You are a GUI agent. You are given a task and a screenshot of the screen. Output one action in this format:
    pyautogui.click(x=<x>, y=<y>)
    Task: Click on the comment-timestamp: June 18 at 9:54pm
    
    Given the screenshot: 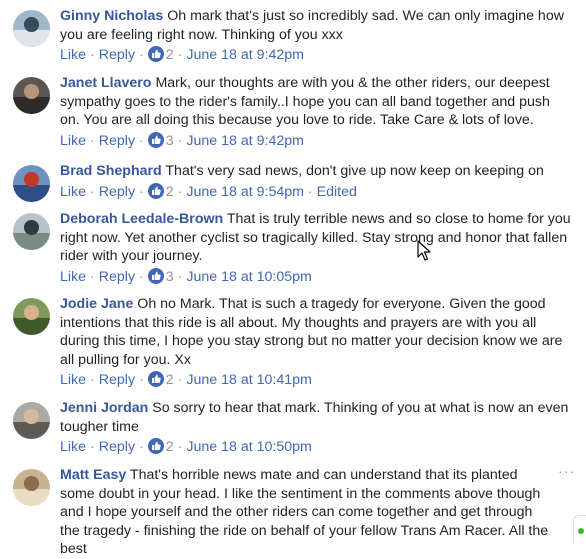 What is the action you would take?
    pyautogui.click(x=245, y=192)
    